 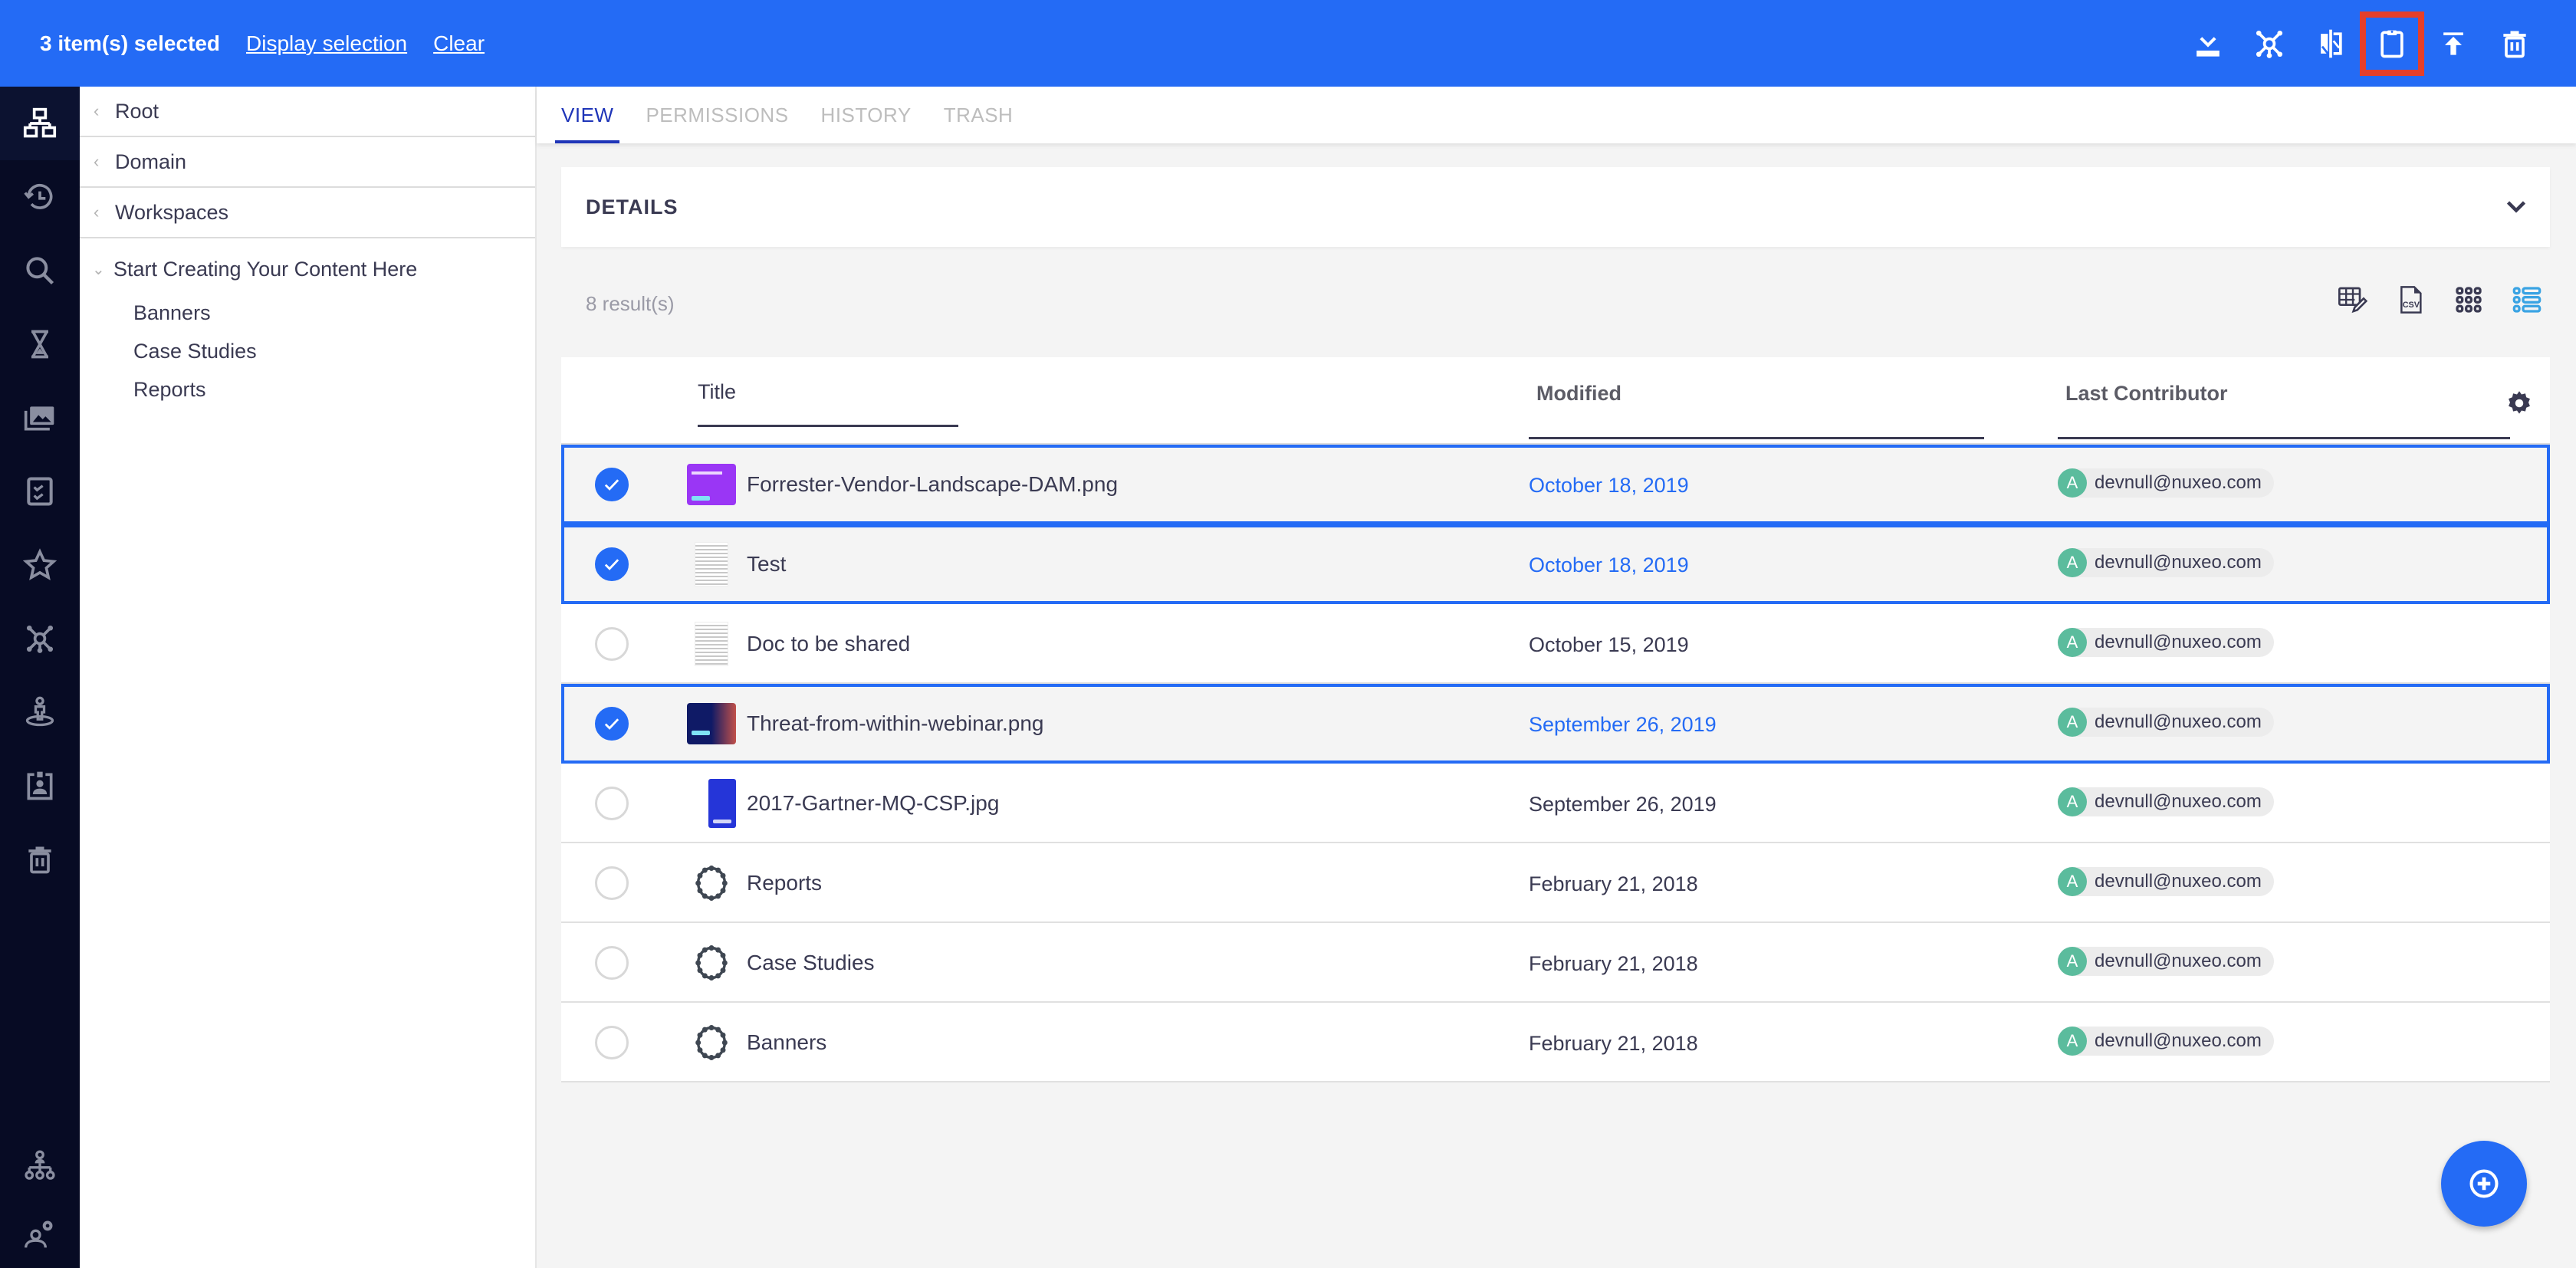 I want to click on tree-current-folder: ⌄ Start Creating Your Content Here, so click(x=307, y=269).